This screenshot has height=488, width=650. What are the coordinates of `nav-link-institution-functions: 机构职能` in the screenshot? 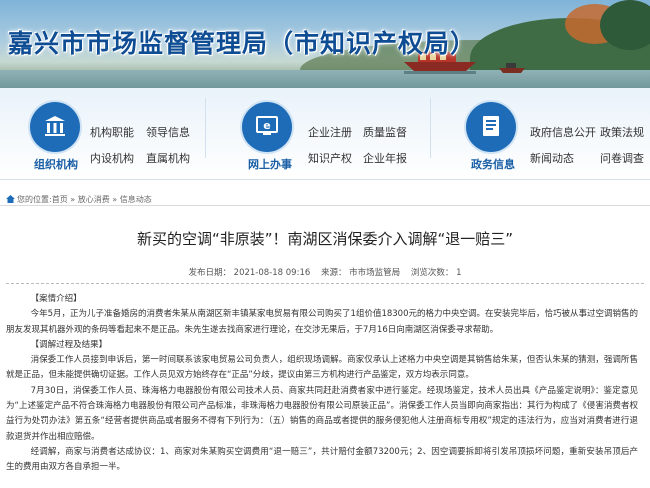 It's located at (112, 132).